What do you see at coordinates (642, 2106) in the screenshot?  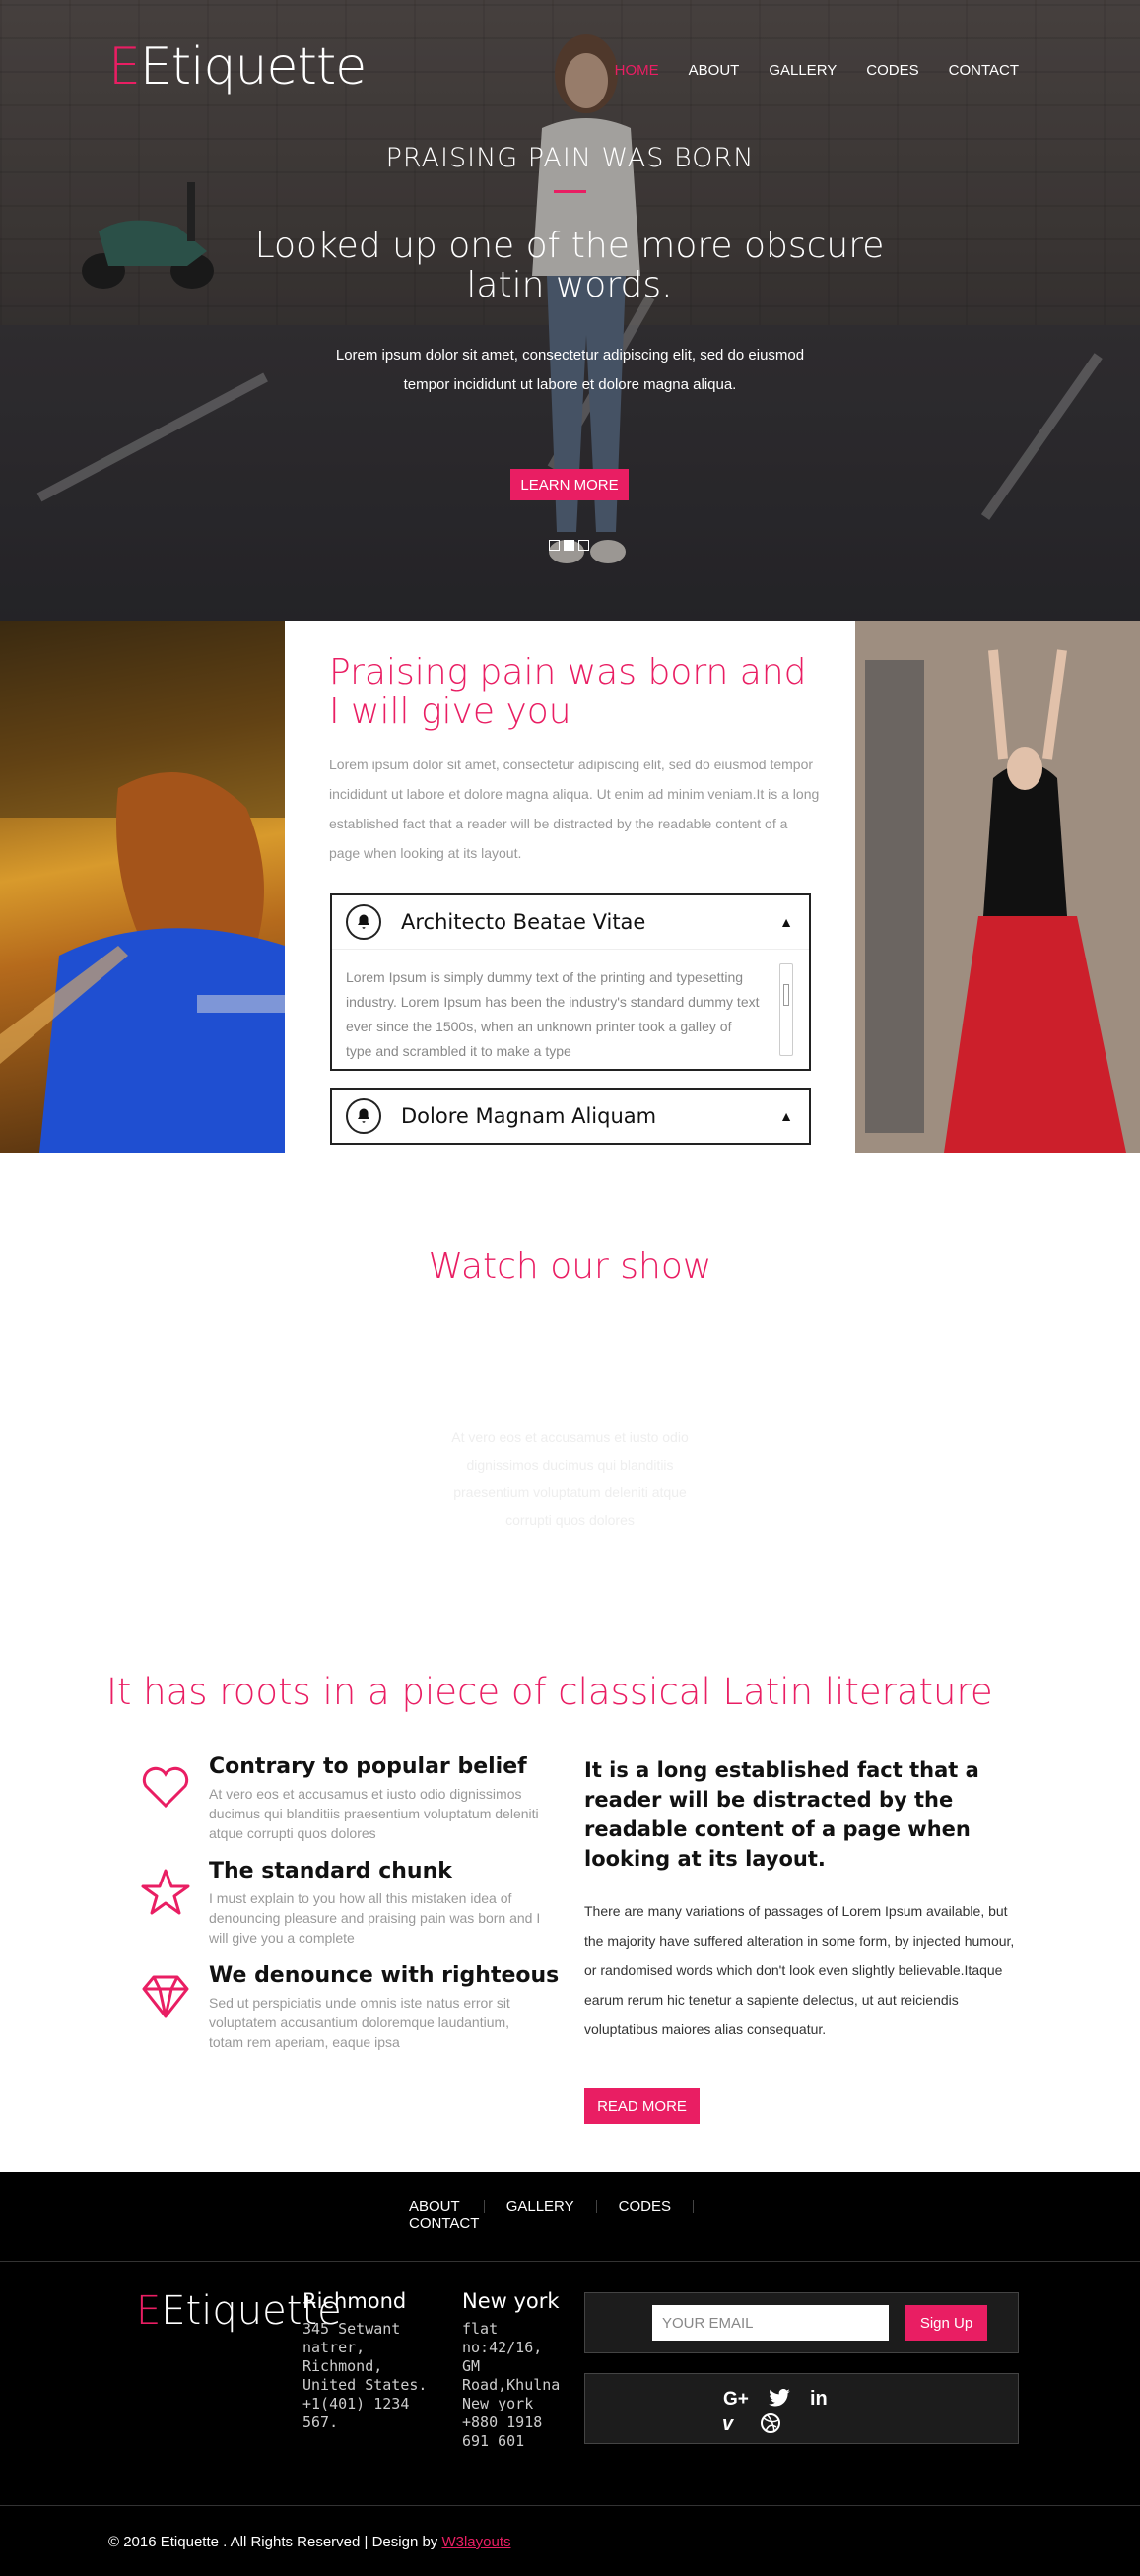 I see `read-more-button: READ MORE` at bounding box center [642, 2106].